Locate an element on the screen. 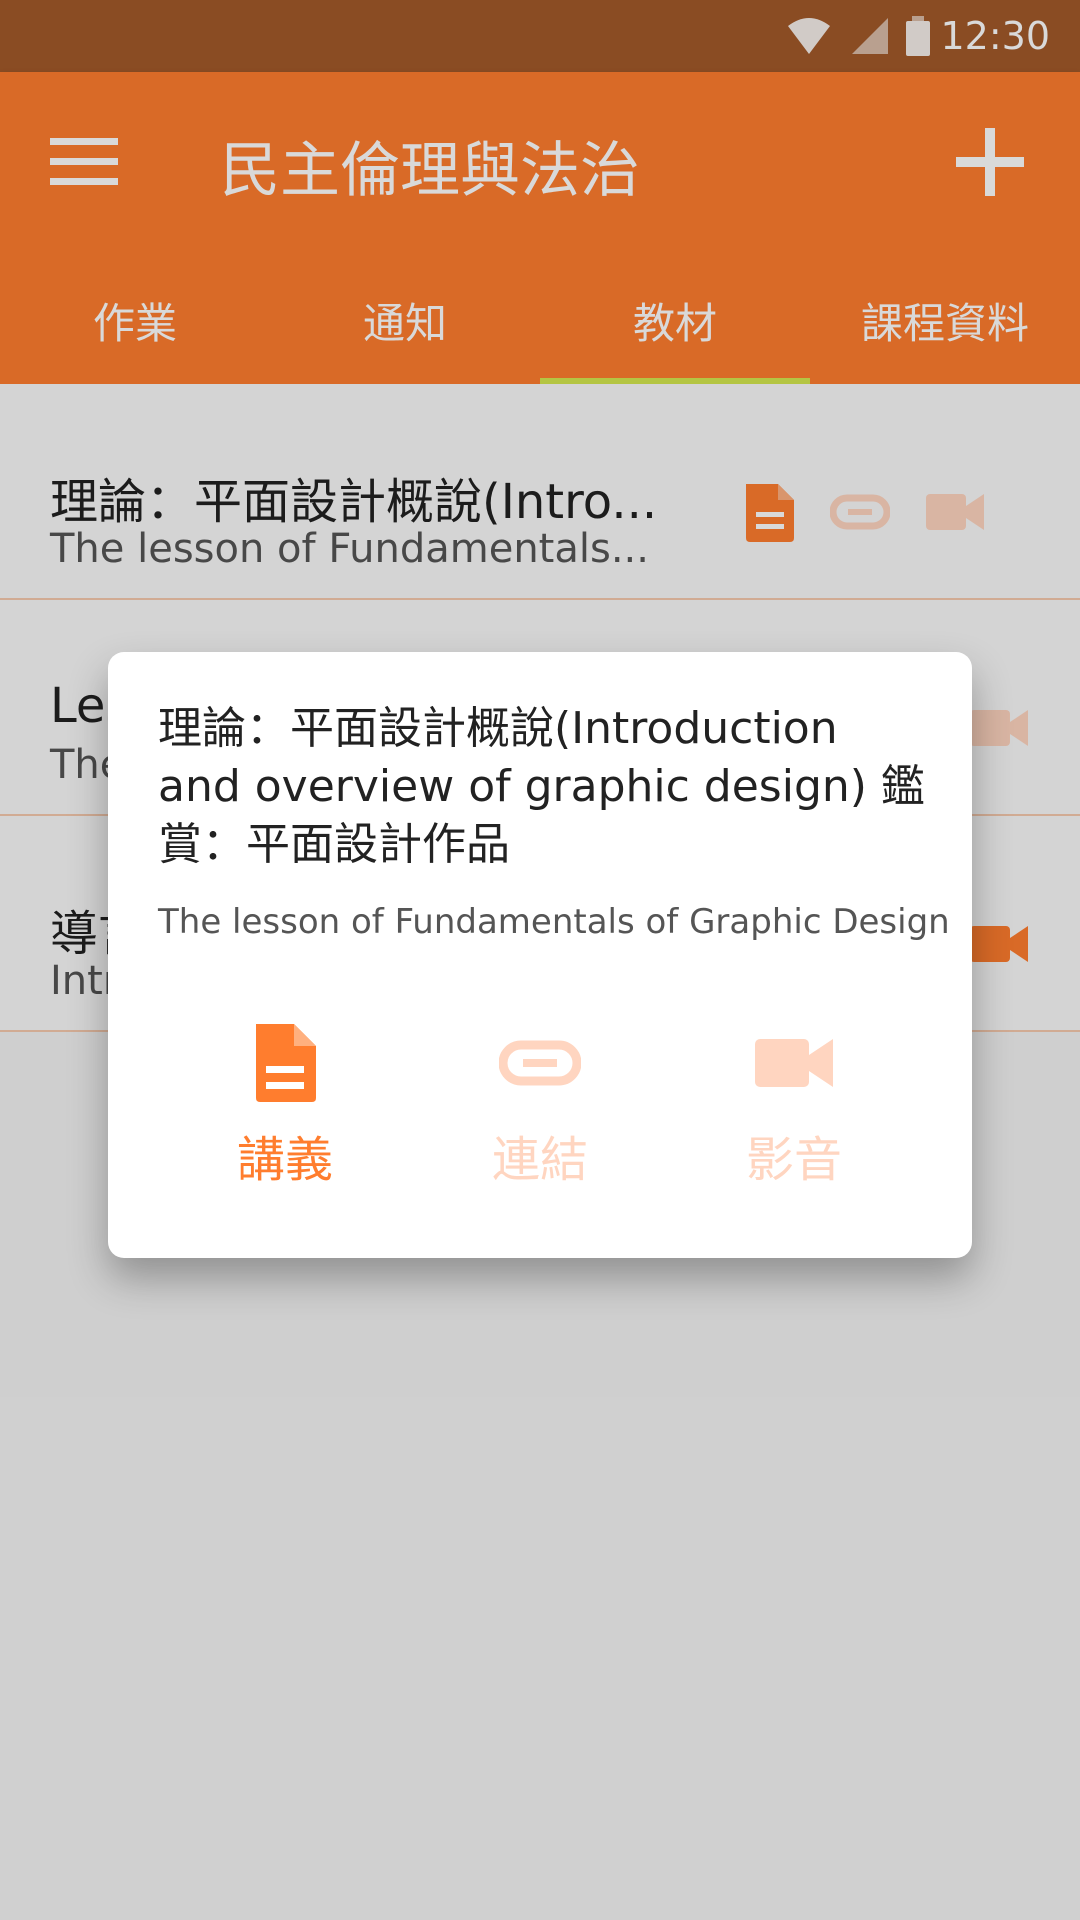 The image size is (1080, 1920). video-label: 影音 is located at coordinates (793, 1160).